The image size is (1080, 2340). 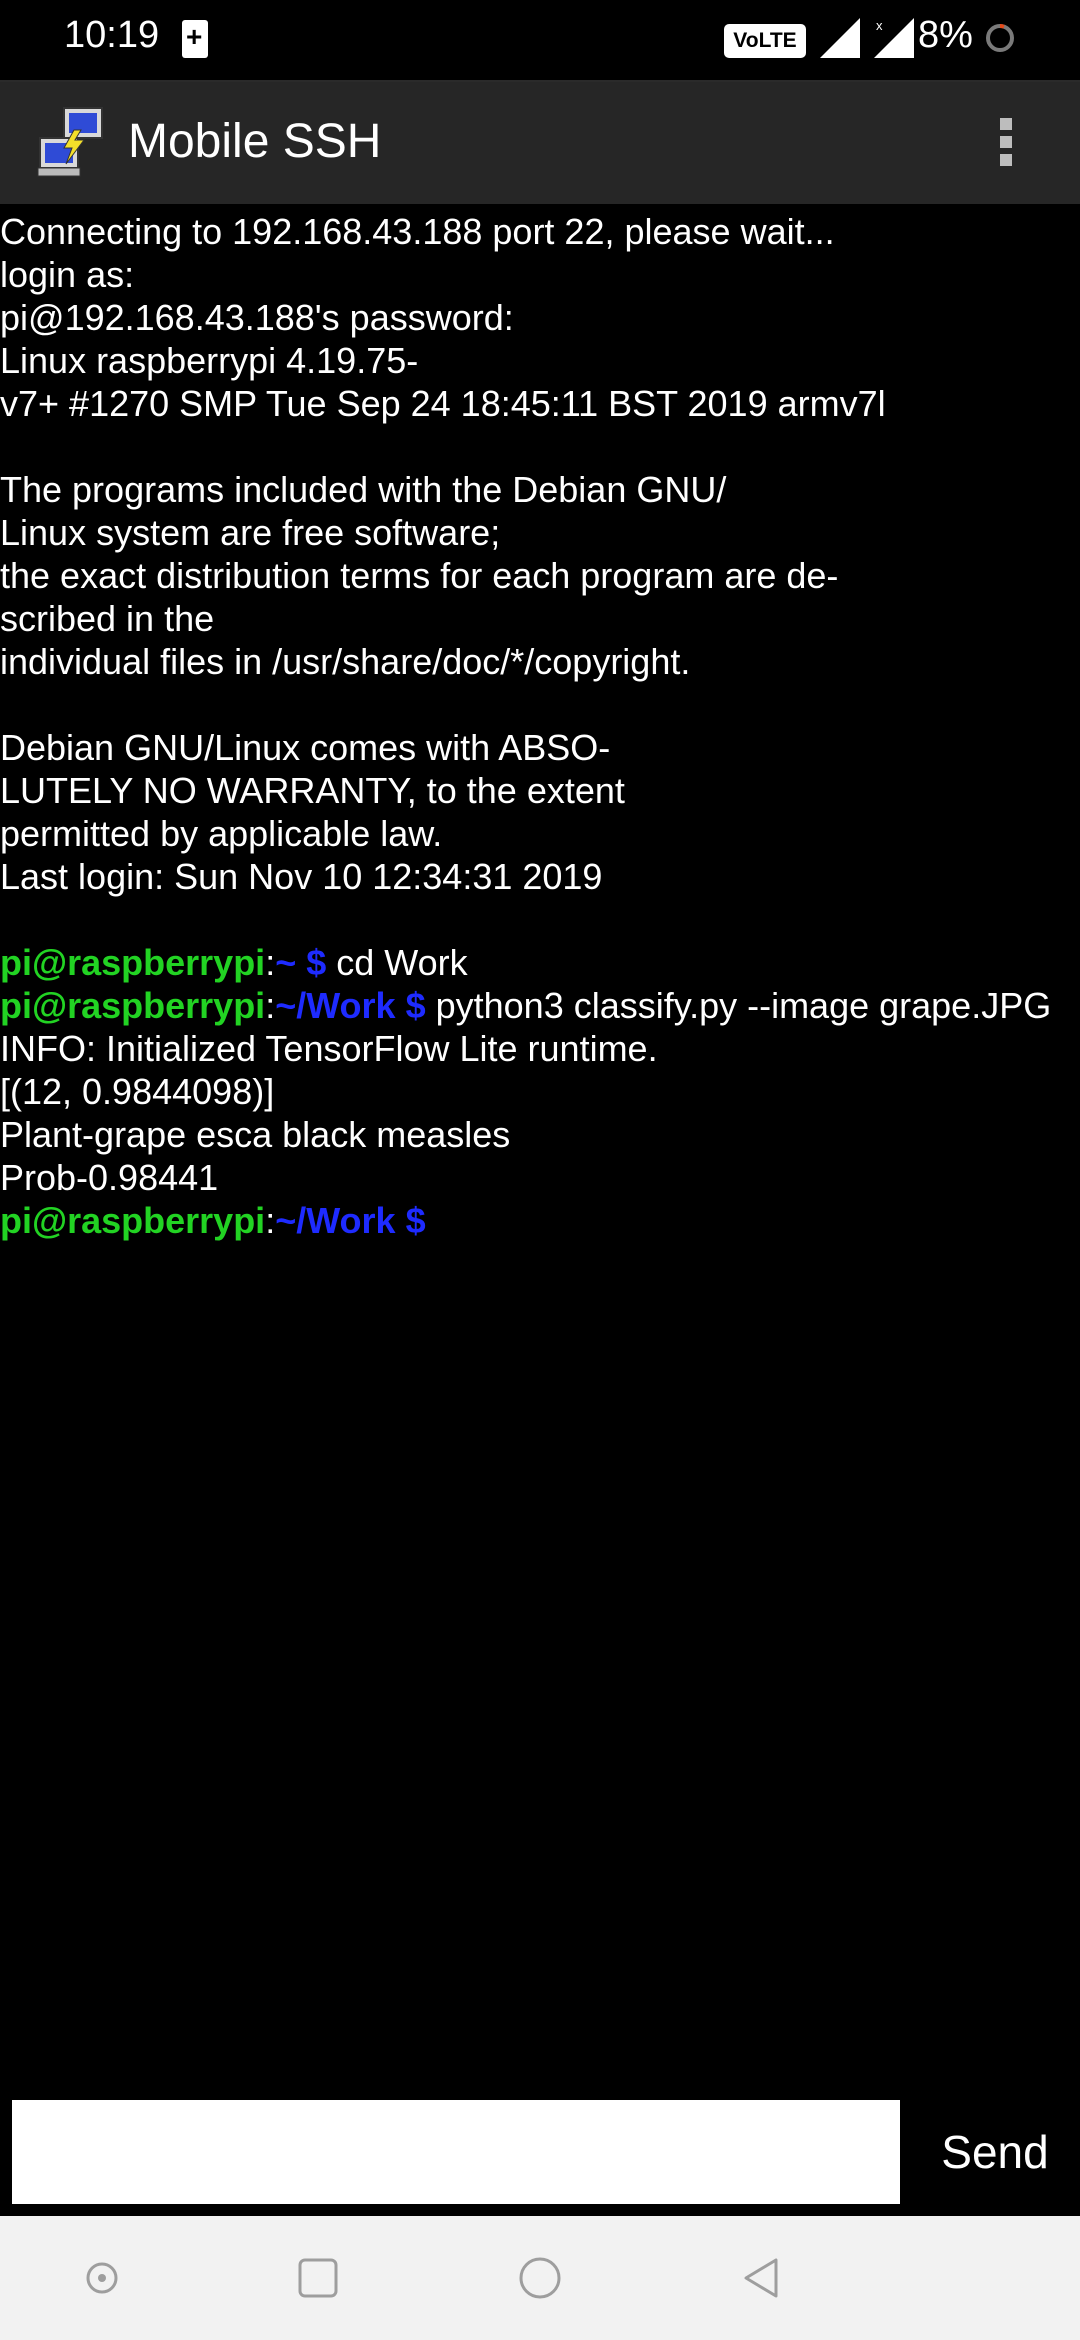 What do you see at coordinates (107, 618) in the screenshot?
I see `terminal-line: scribed in the` at bounding box center [107, 618].